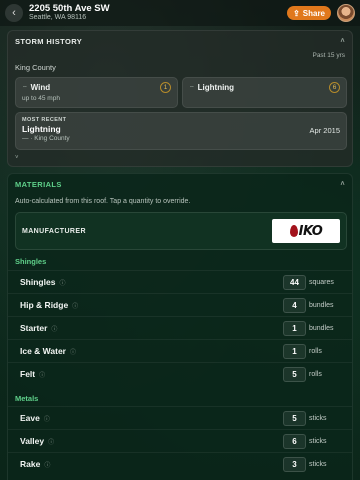  Describe the element at coordinates (46, 138) in the screenshot. I see `most-recent-location: — · King County` at that location.